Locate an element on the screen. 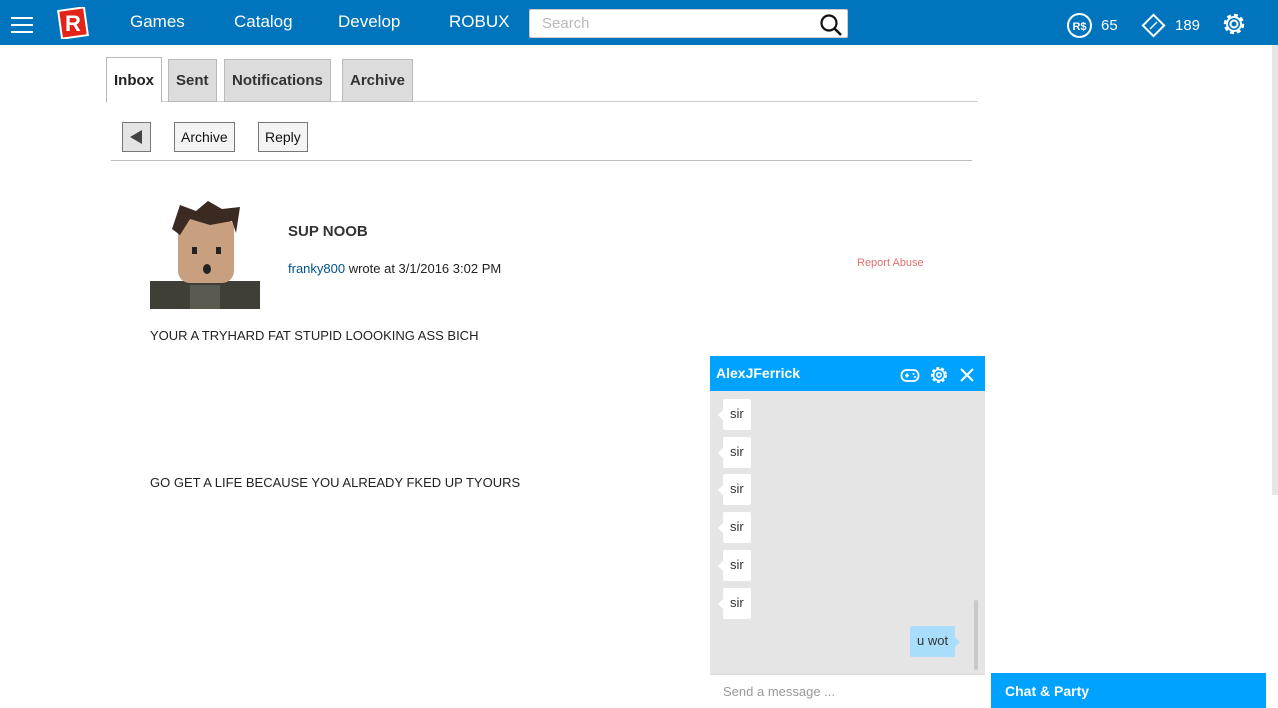  nav-games: Games is located at coordinates (157, 22).